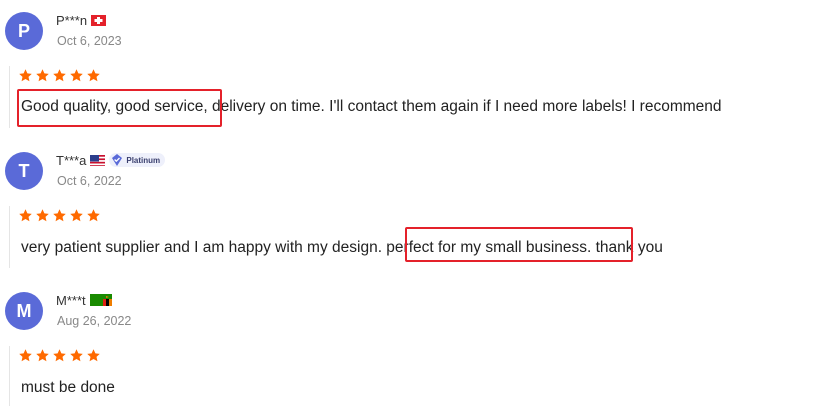 This screenshot has height=416, width=815. Describe the element at coordinates (71, 300) in the screenshot. I see `reviewer-name: M***t` at that location.